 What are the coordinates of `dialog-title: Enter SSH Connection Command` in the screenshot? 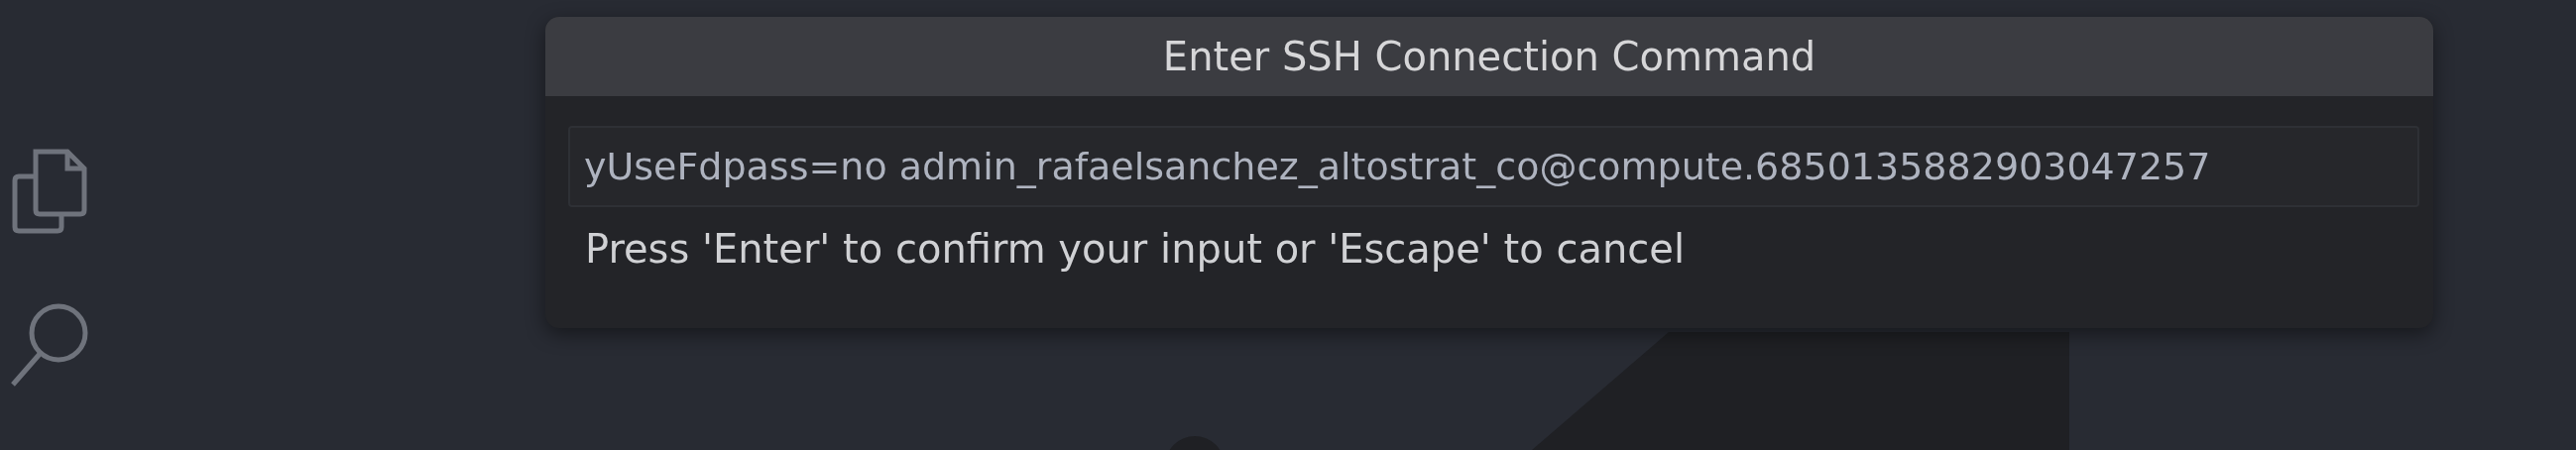 It's located at (1489, 56).